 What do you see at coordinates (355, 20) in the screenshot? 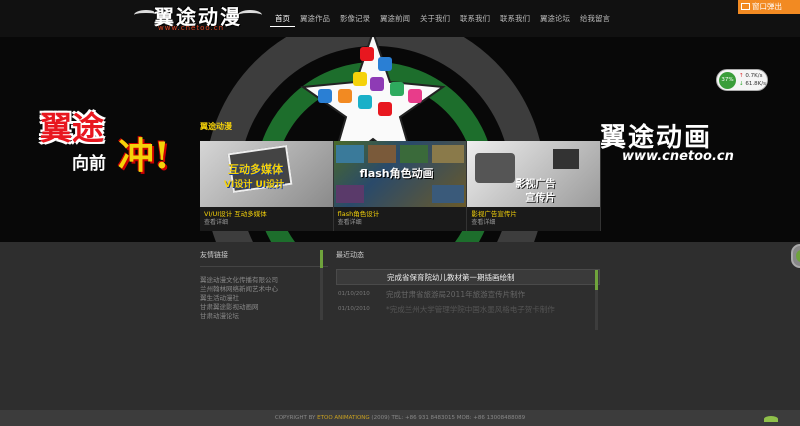
I see `nav-video: 影像记录` at bounding box center [355, 20].